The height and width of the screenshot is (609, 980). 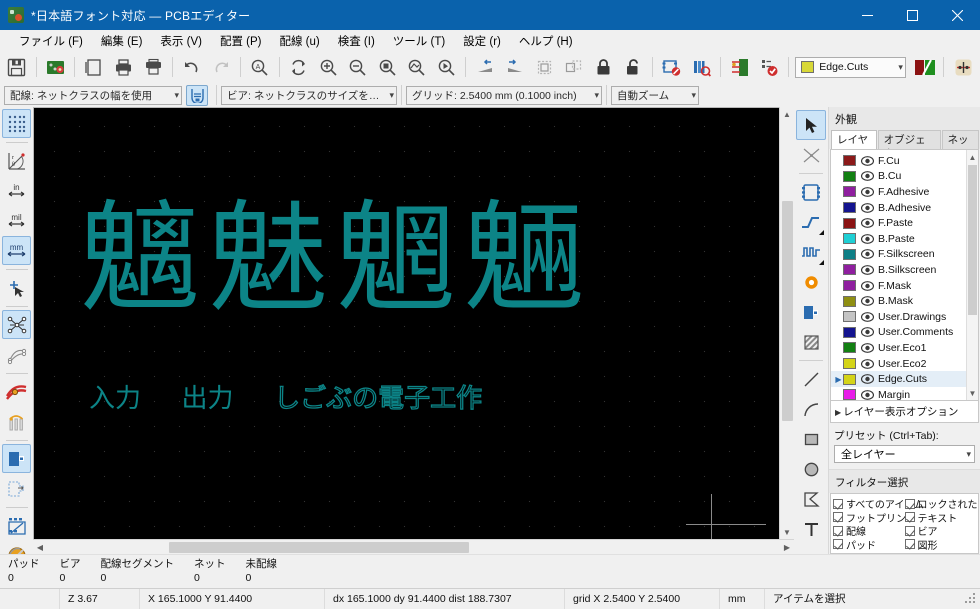 I want to click on find-icon: A, so click(x=260, y=67).